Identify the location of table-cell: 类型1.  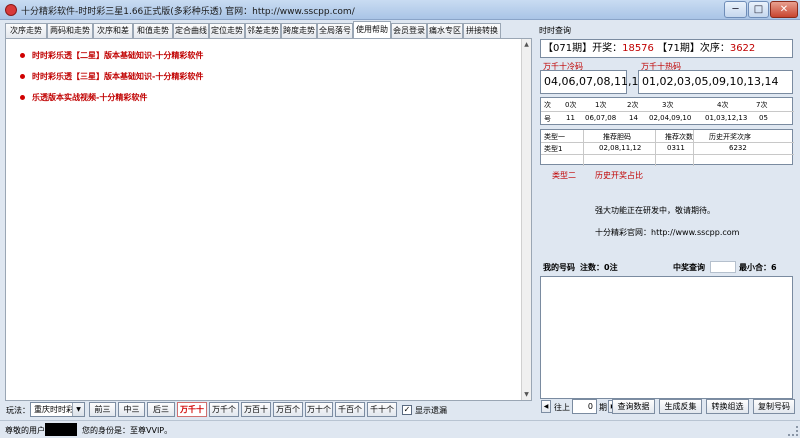
(553, 149).